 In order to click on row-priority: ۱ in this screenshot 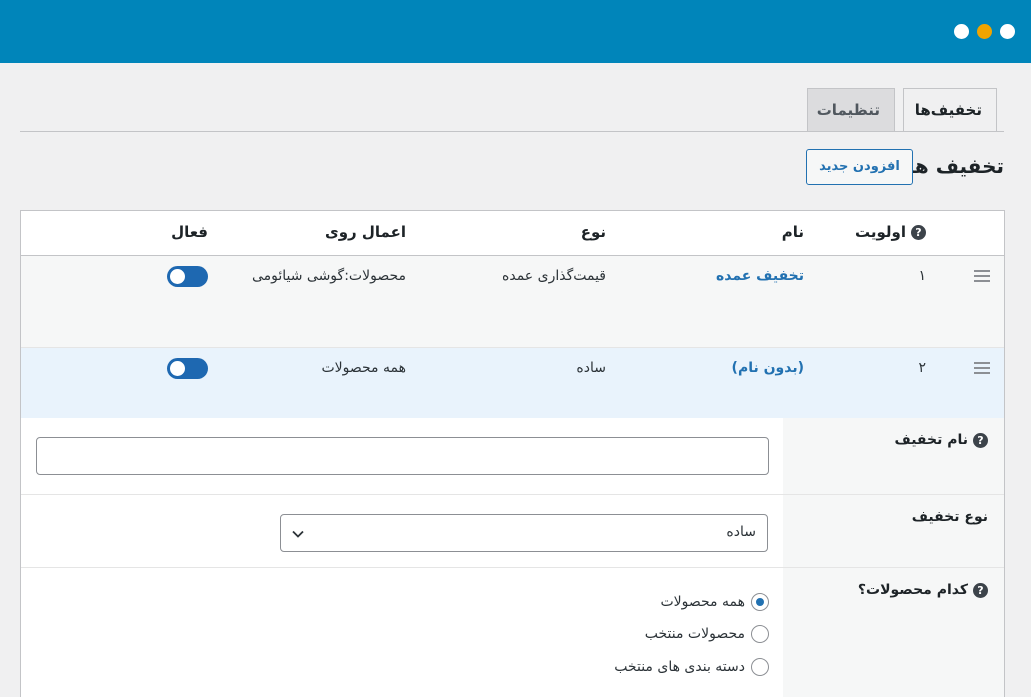, I will do `click(922, 276)`.